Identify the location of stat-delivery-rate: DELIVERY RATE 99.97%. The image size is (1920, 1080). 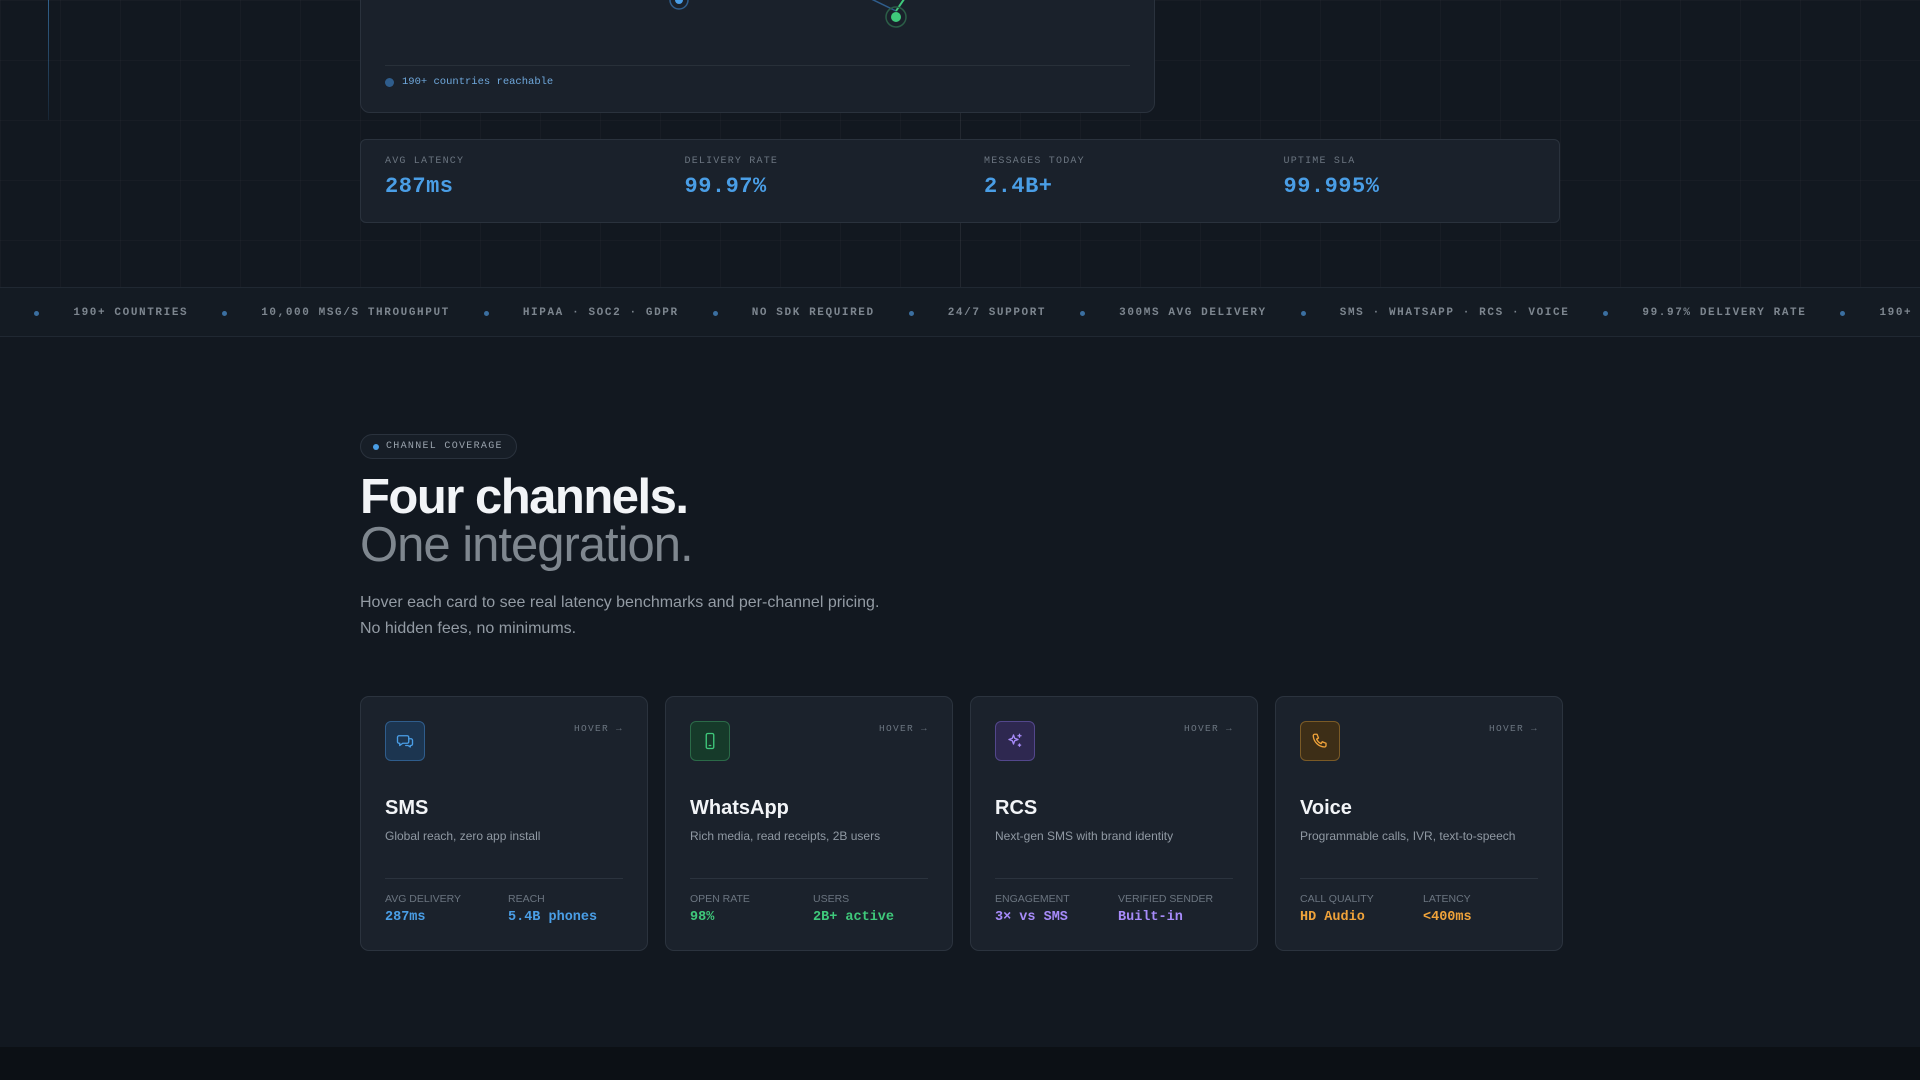
(811, 181).